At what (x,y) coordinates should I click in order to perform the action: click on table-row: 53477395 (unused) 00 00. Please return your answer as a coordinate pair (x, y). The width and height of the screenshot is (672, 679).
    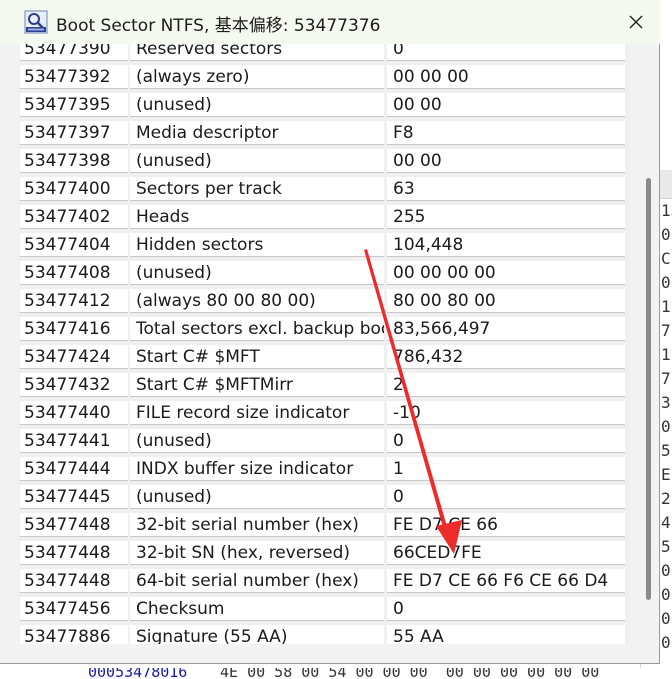
    Looking at the image, I should click on (324, 105).